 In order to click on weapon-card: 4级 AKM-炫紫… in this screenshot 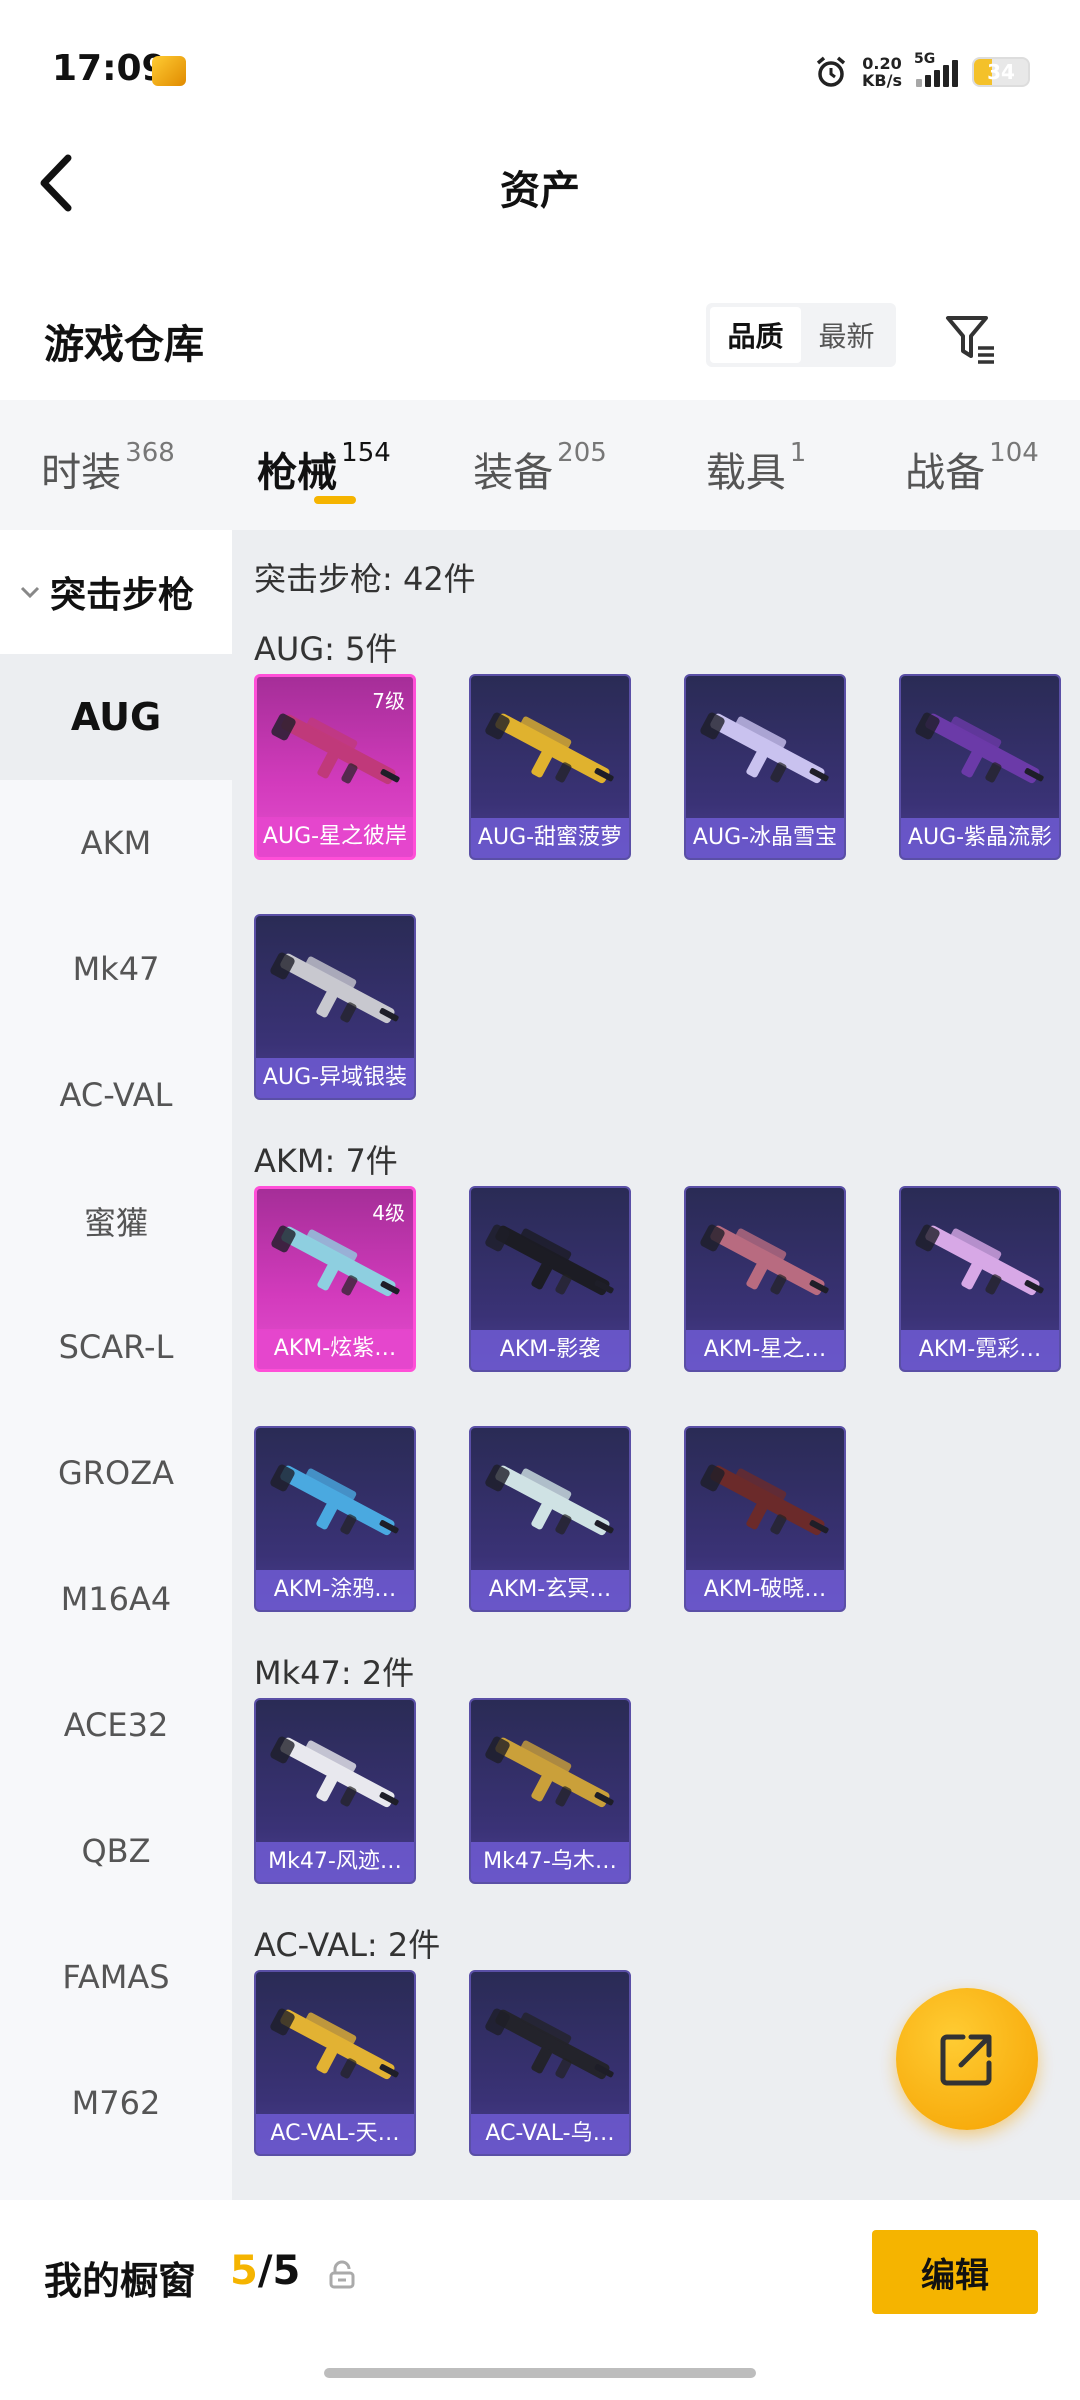, I will do `click(335, 1279)`.